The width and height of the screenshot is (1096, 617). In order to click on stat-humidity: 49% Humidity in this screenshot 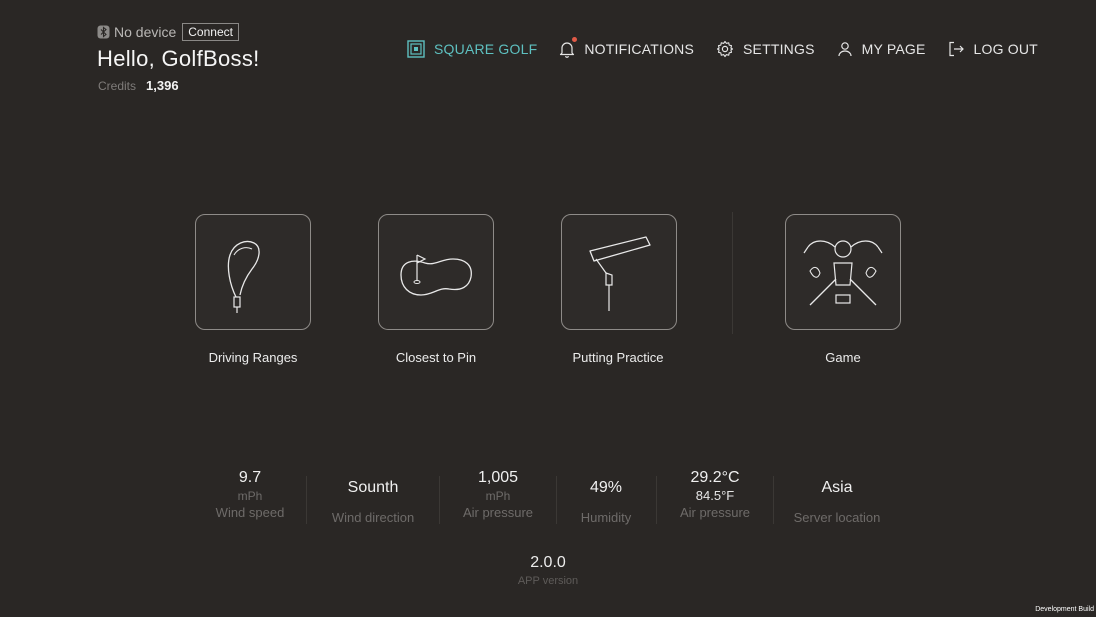, I will do `click(606, 502)`.